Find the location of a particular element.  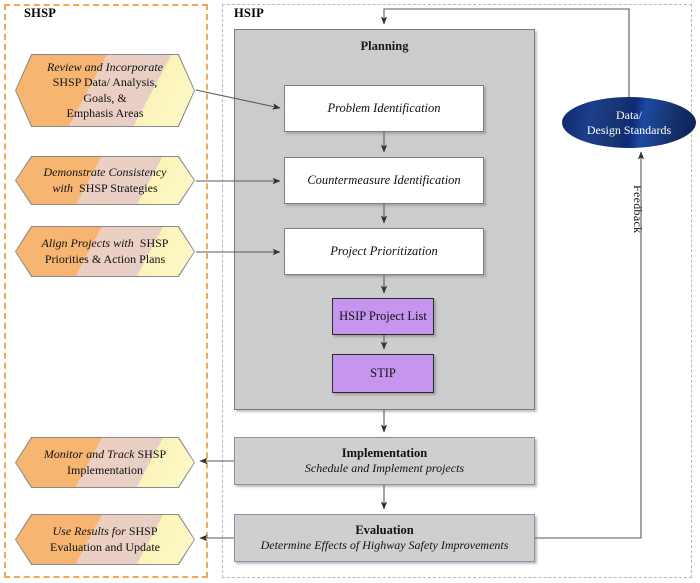

process-project-prioritization: Project Prioritization is located at coordinates (384, 251).